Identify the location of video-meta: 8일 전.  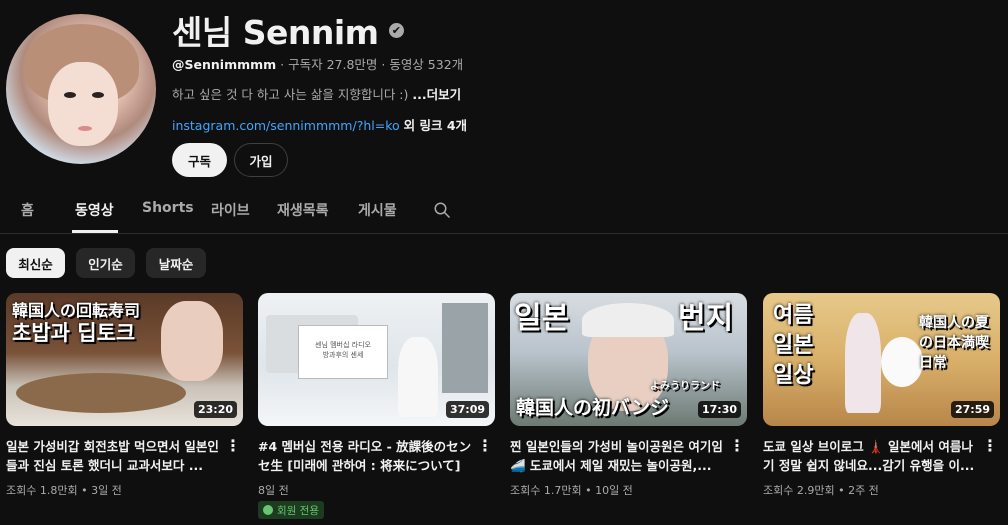
(273, 490).